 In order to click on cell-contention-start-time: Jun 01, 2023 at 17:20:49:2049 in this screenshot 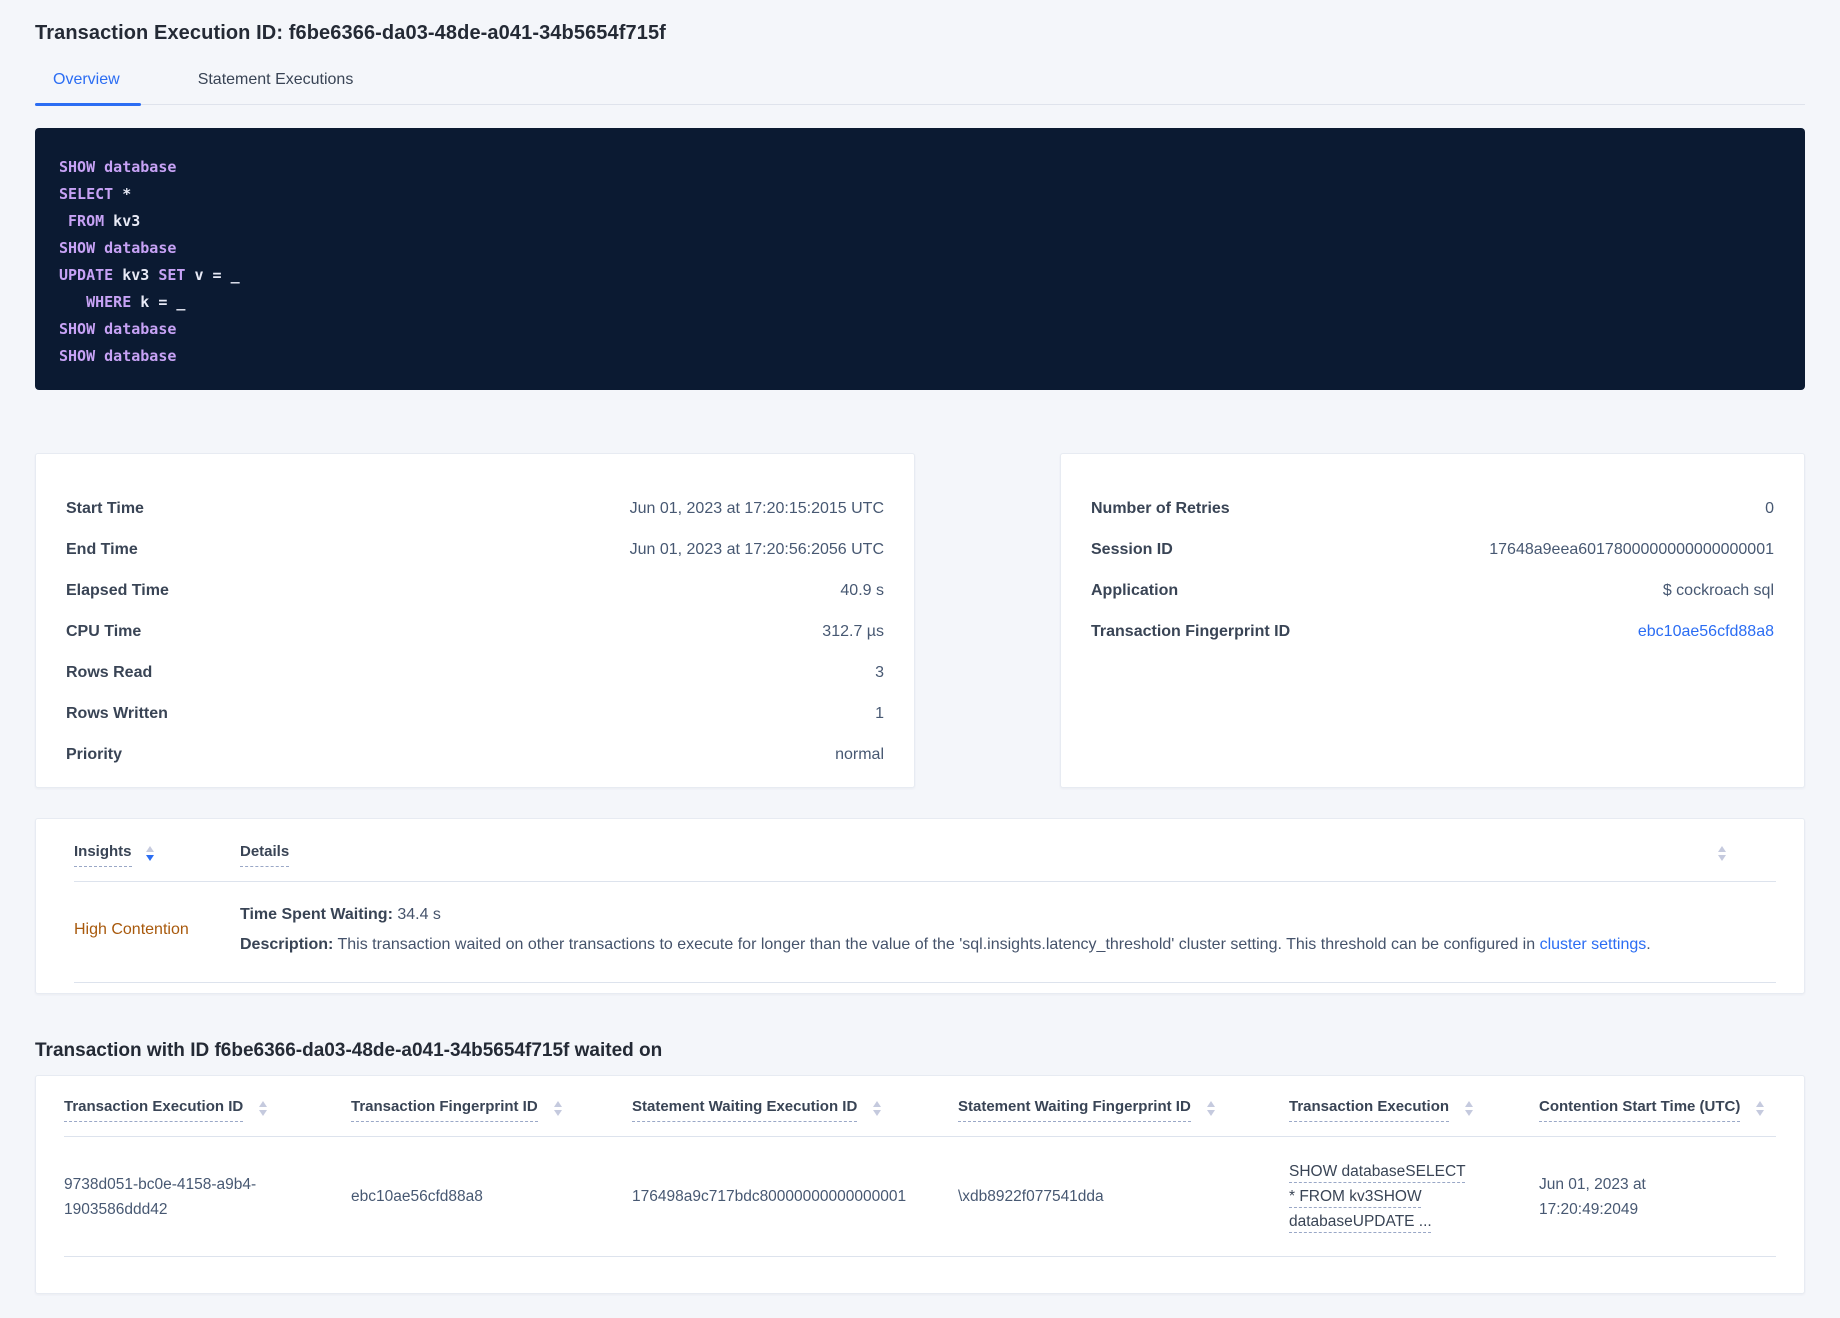, I will do `click(1592, 1196)`.